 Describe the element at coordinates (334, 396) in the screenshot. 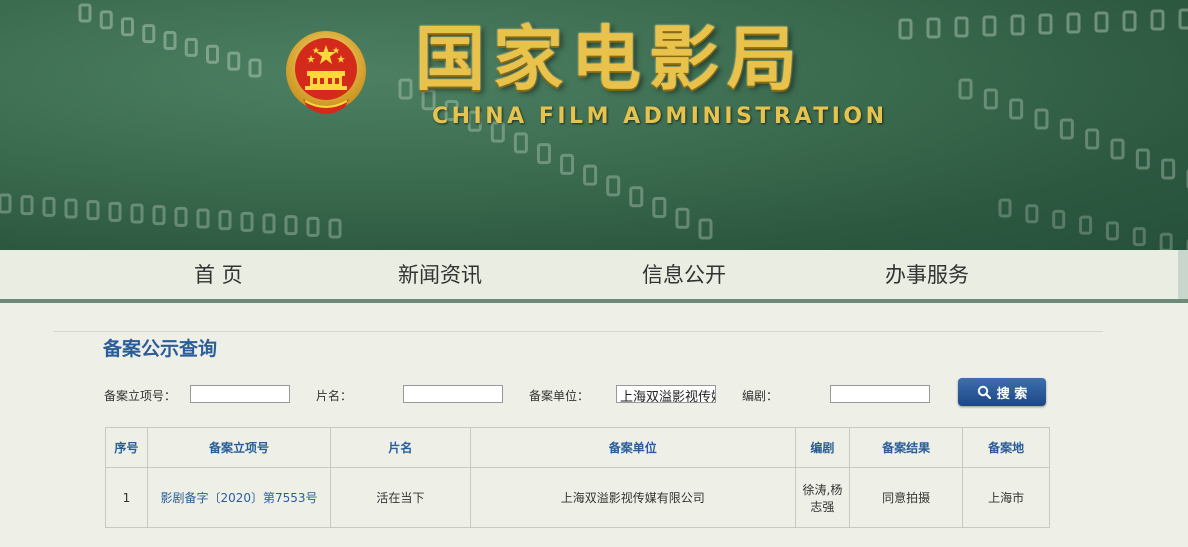

I see `film-title-label: 片名：` at that location.